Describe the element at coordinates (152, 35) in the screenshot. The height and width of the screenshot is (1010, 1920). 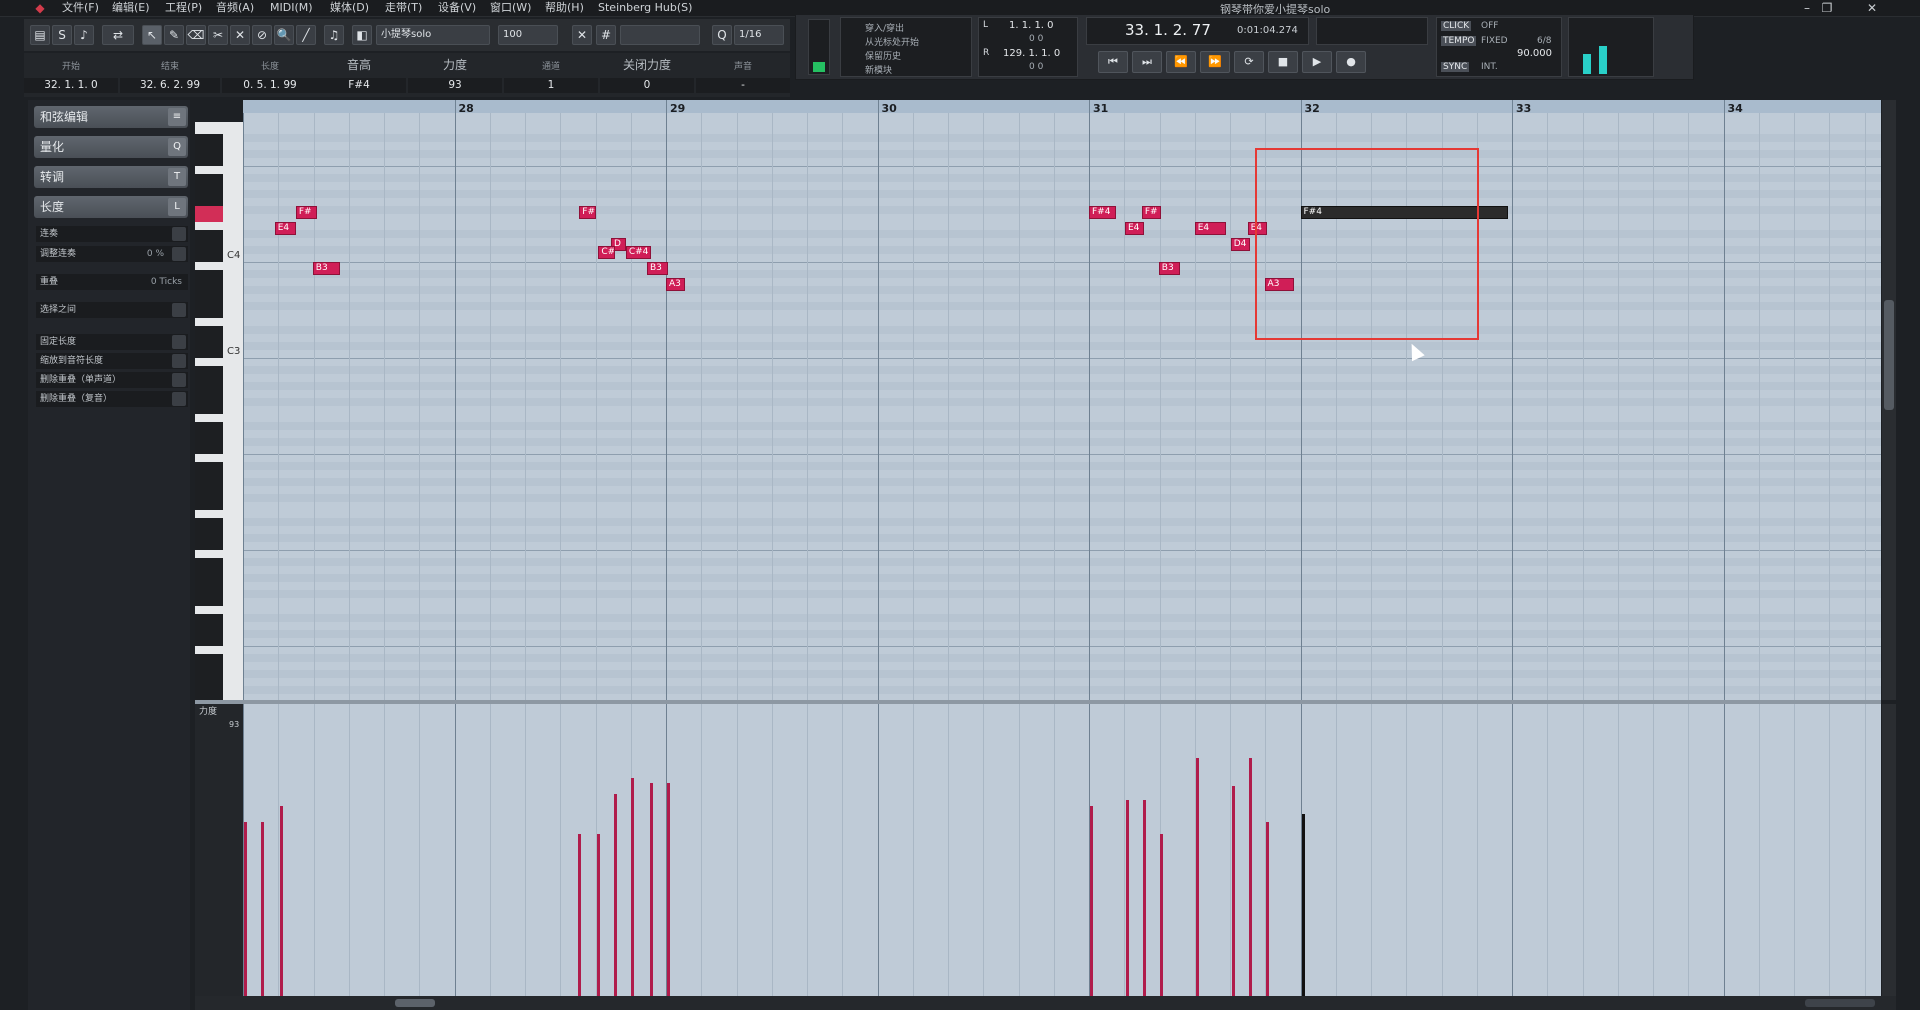
I see `select-tool-icon: ↖` at that location.